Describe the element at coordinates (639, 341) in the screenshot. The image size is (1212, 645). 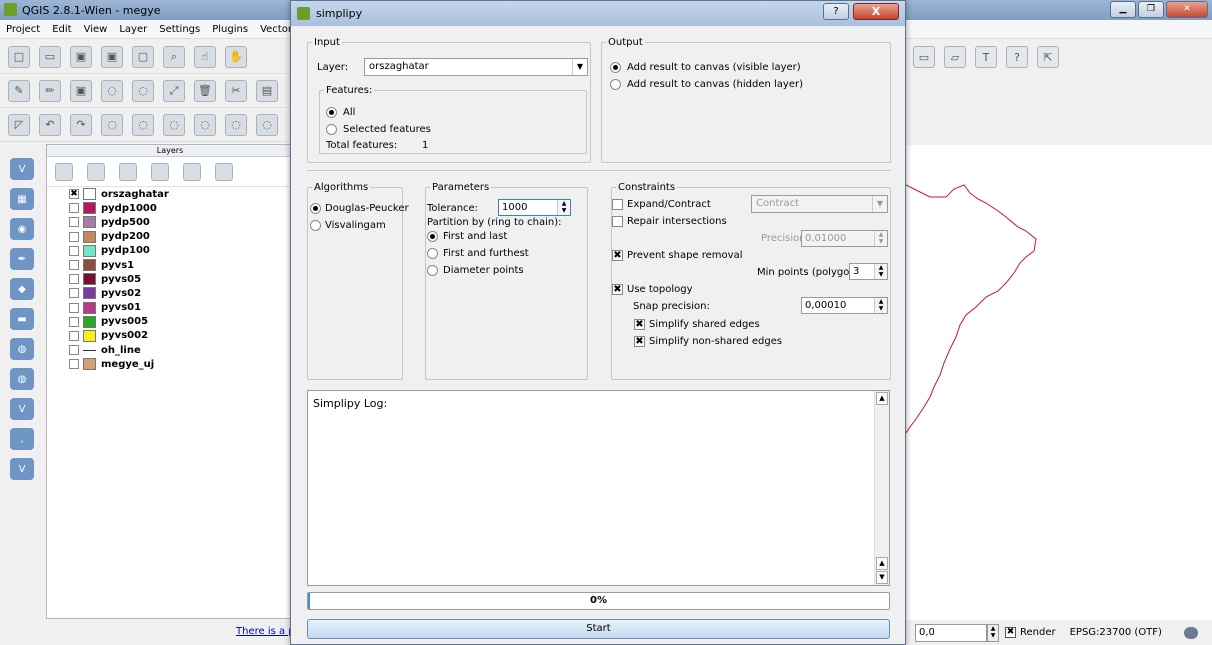
I see `simplify-nonshared-checkbox: ✖` at that location.